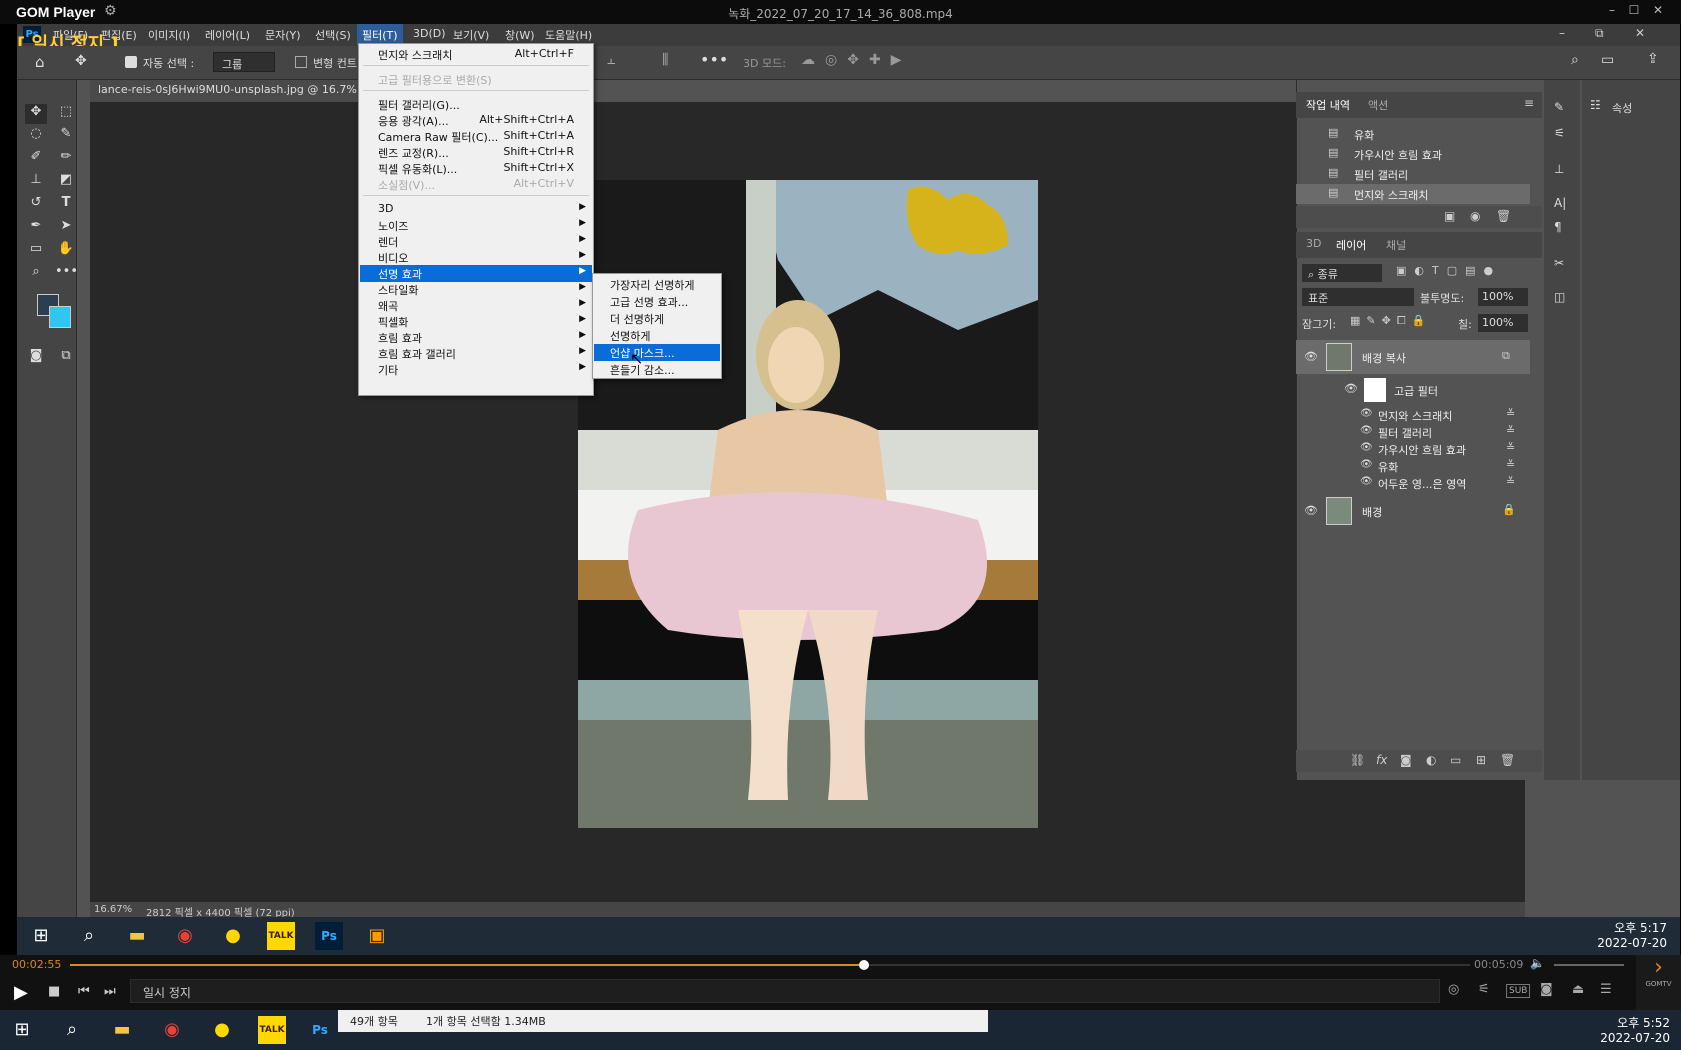 The width and height of the screenshot is (1681, 1050). What do you see at coordinates (66, 228) in the screenshot?
I see `path-select-icon: ➤` at bounding box center [66, 228].